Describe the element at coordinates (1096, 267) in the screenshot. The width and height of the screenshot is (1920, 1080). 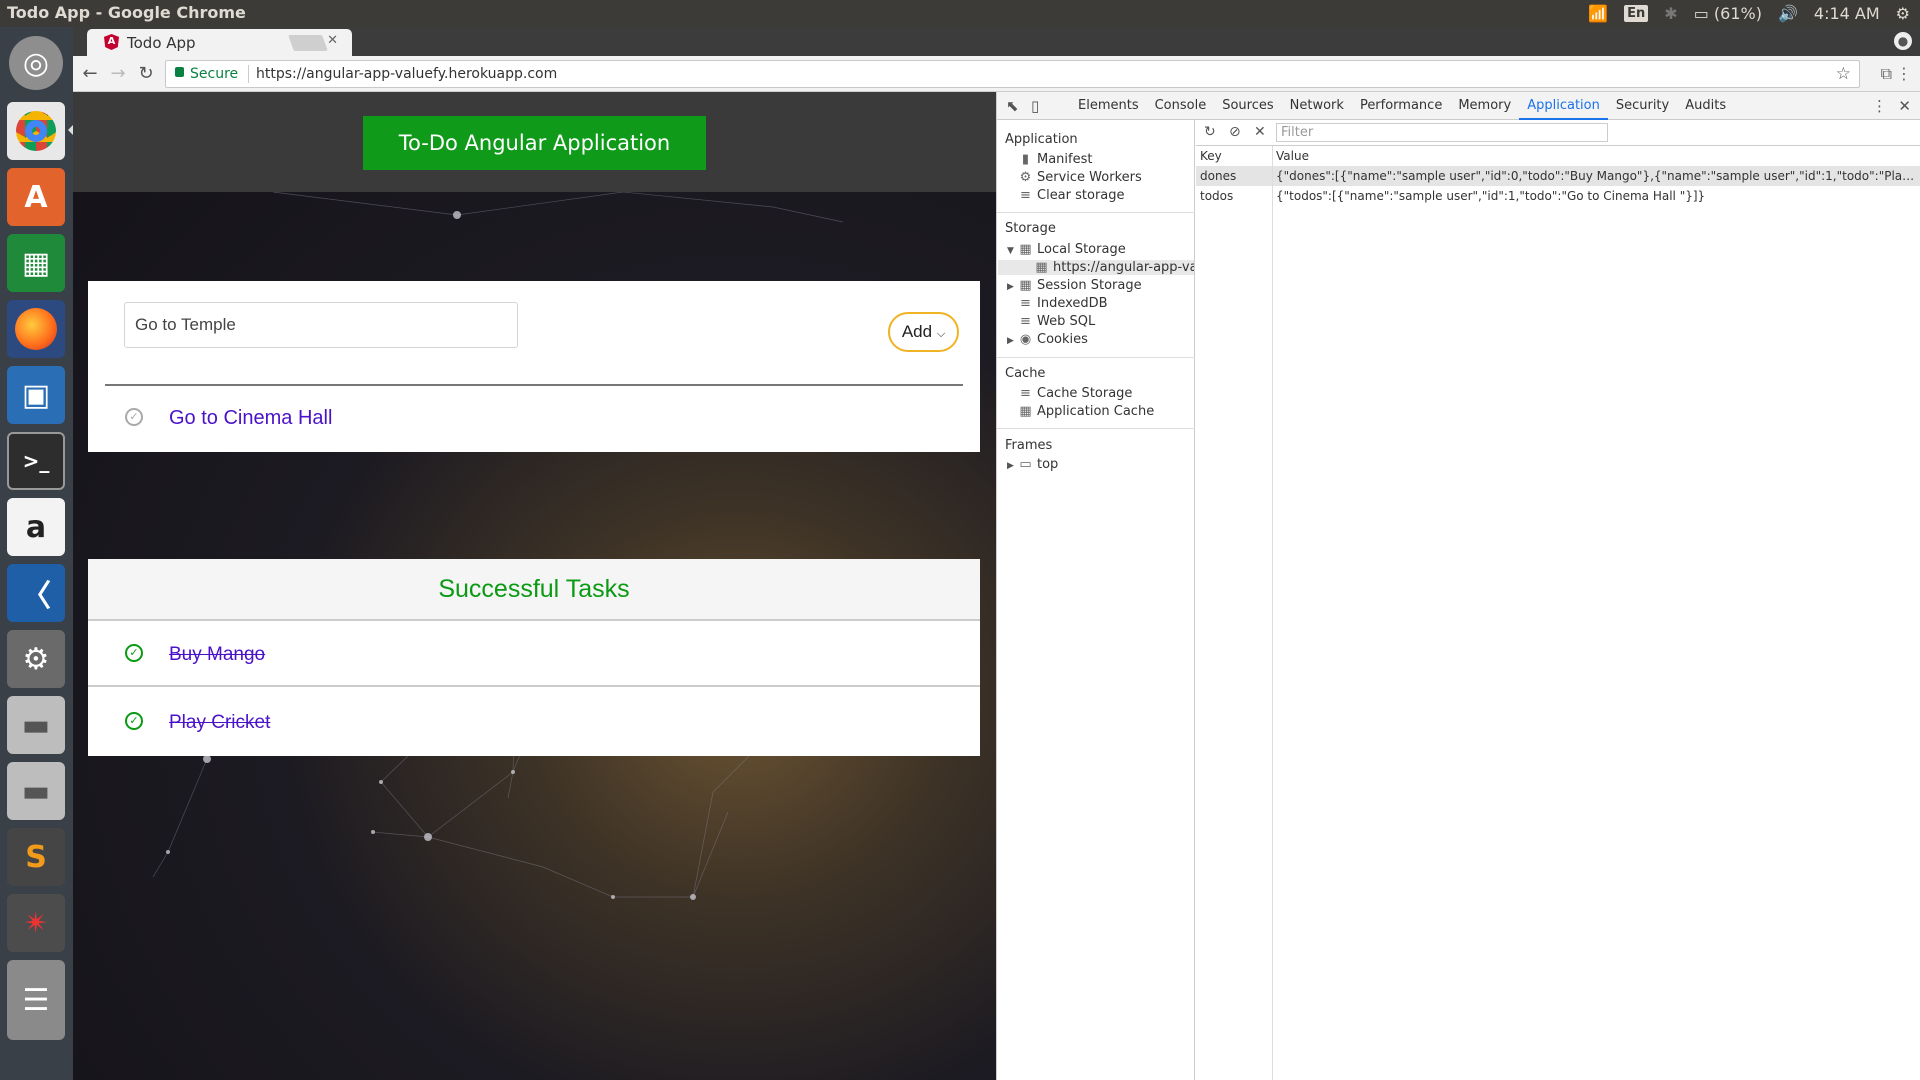
I see `sidebar-item-local-storage-origin: ▦ https://angular-app-valu` at that location.